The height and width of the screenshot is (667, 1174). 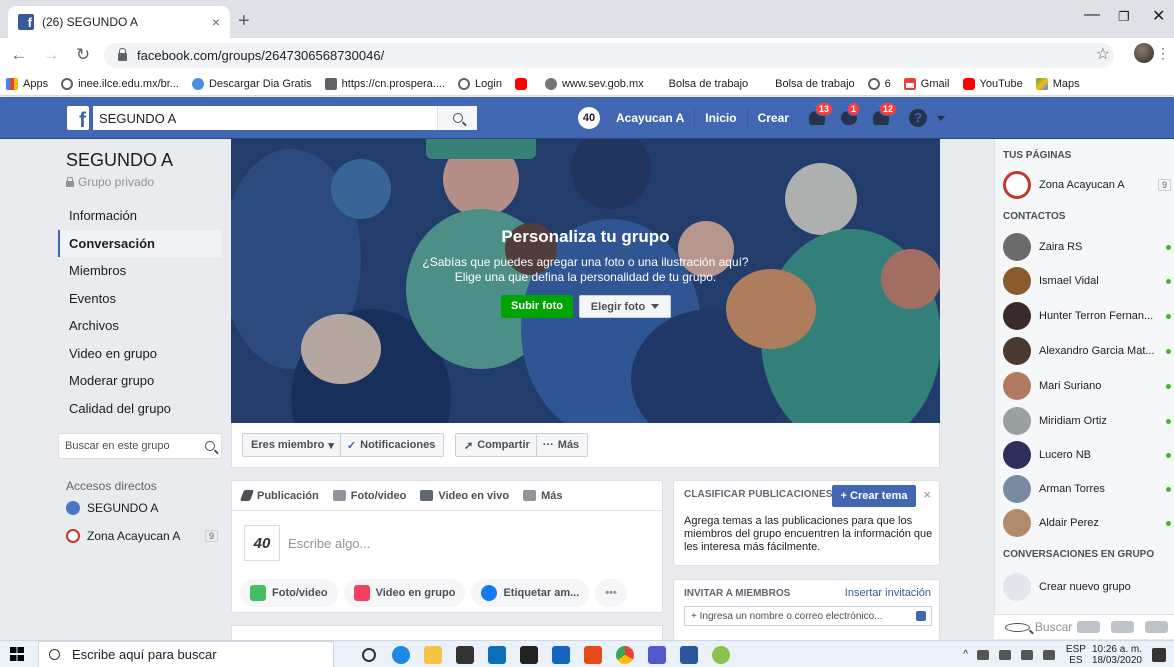 I want to click on reload-icon: ↻, so click(x=83, y=55).